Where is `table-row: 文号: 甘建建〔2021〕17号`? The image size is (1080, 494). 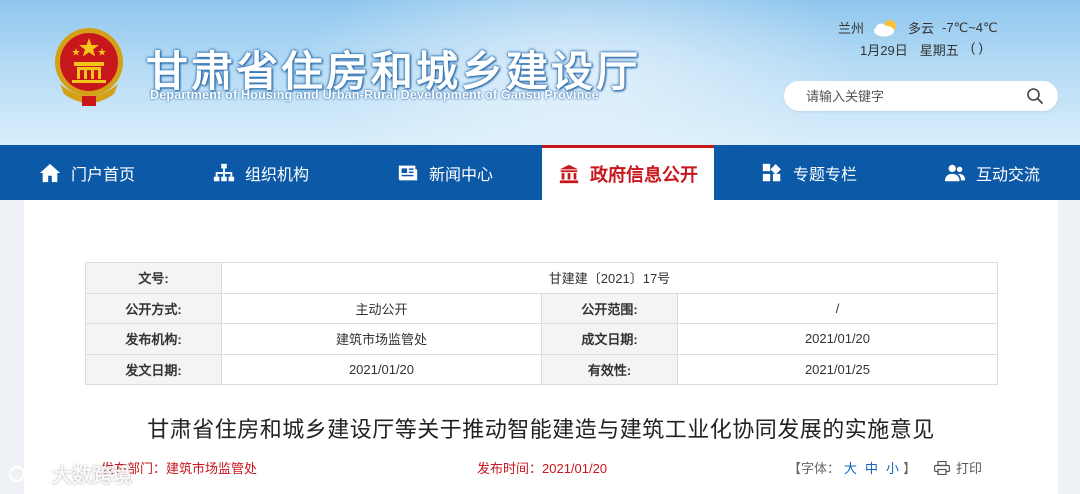
table-row: 文号: 甘建建〔2021〕17号 is located at coordinates (541, 278).